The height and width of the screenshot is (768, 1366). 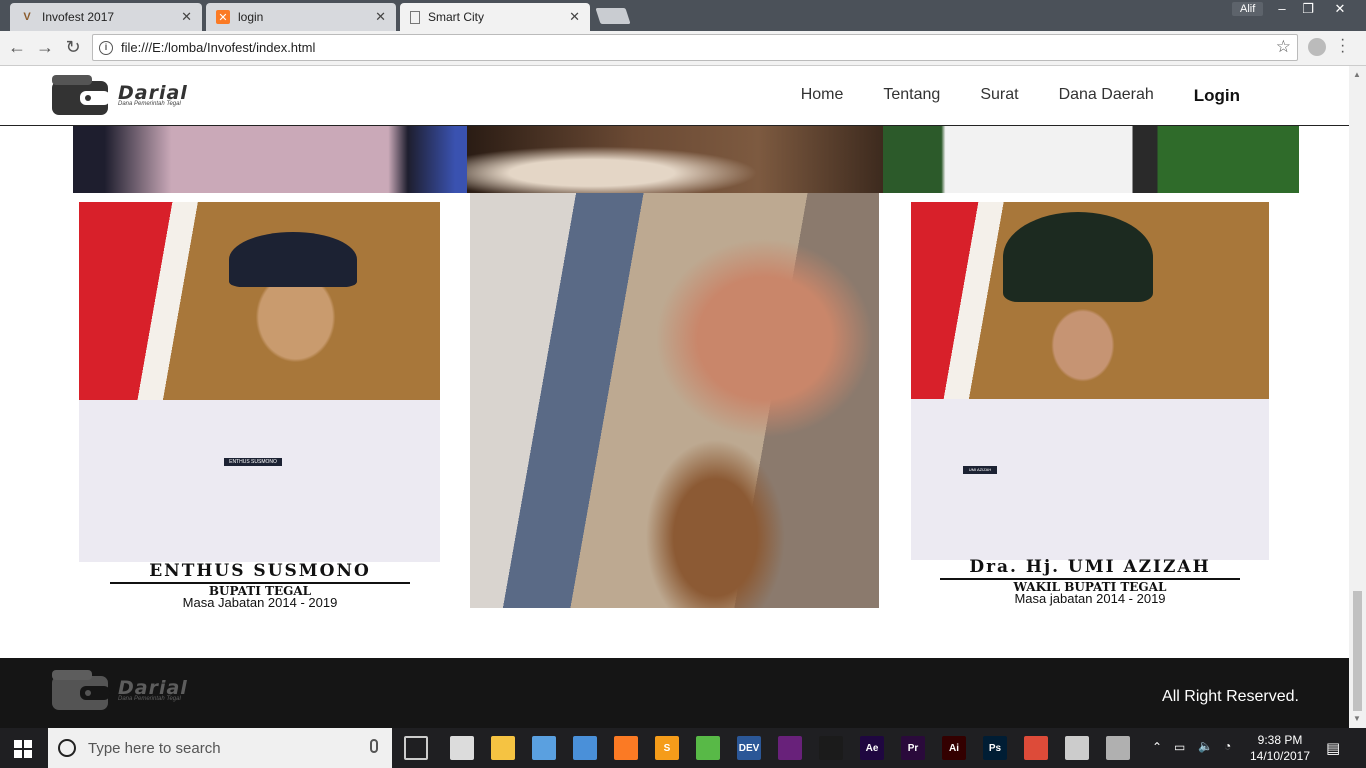 What do you see at coordinates (980, 470) in the screenshot?
I see `name-badge: UMI AZIZAH` at bounding box center [980, 470].